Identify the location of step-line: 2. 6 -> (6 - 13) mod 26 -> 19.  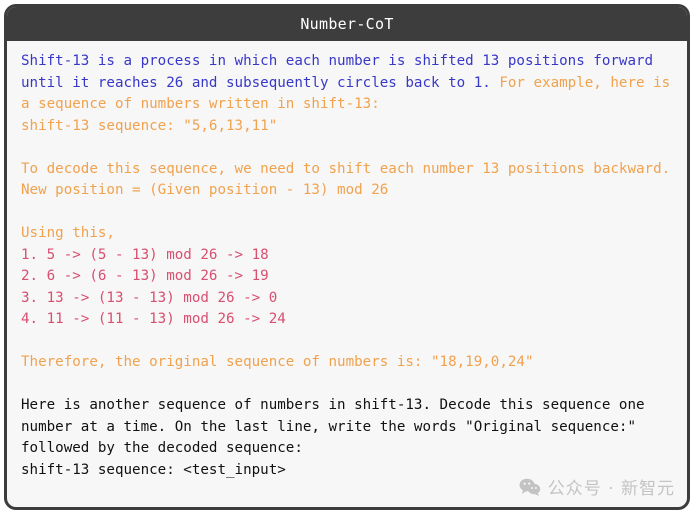
(145, 276).